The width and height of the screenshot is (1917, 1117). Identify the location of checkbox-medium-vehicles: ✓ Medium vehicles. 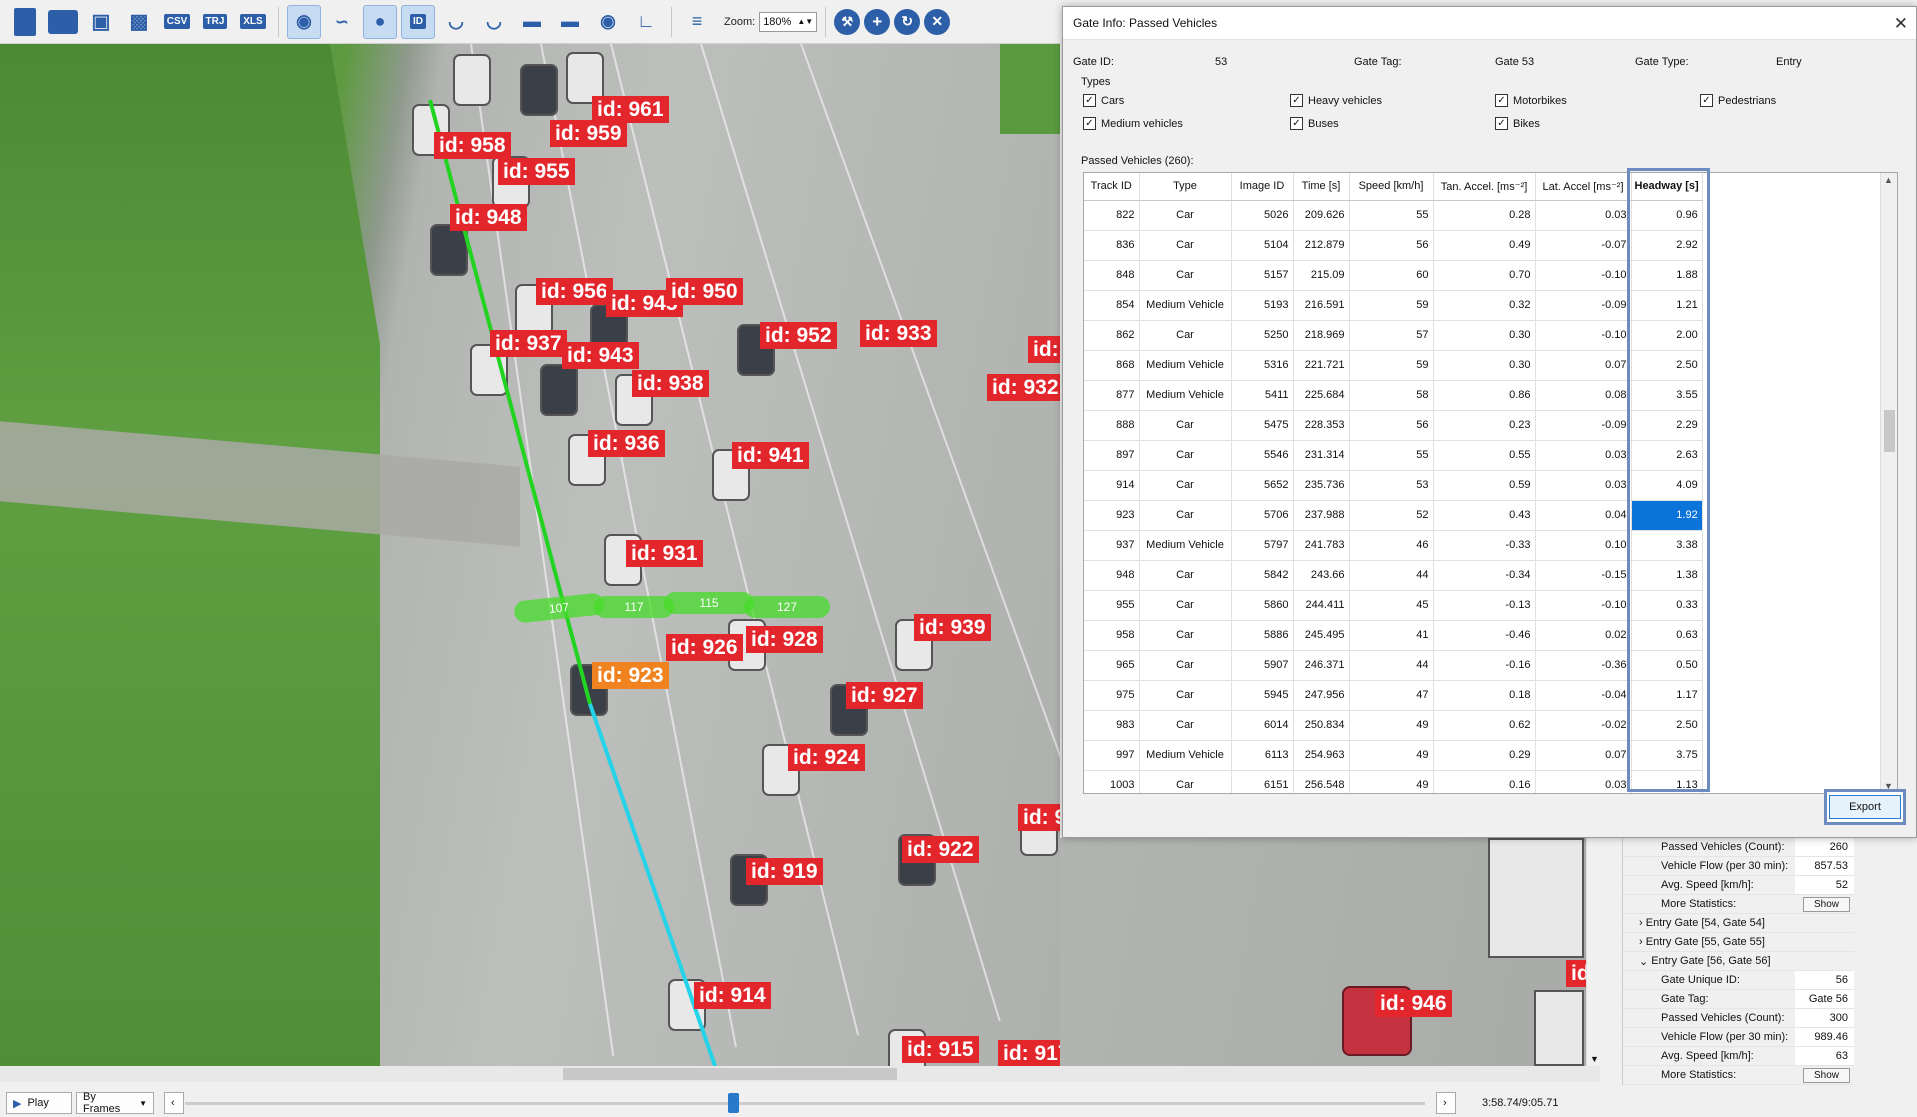
(1133, 123).